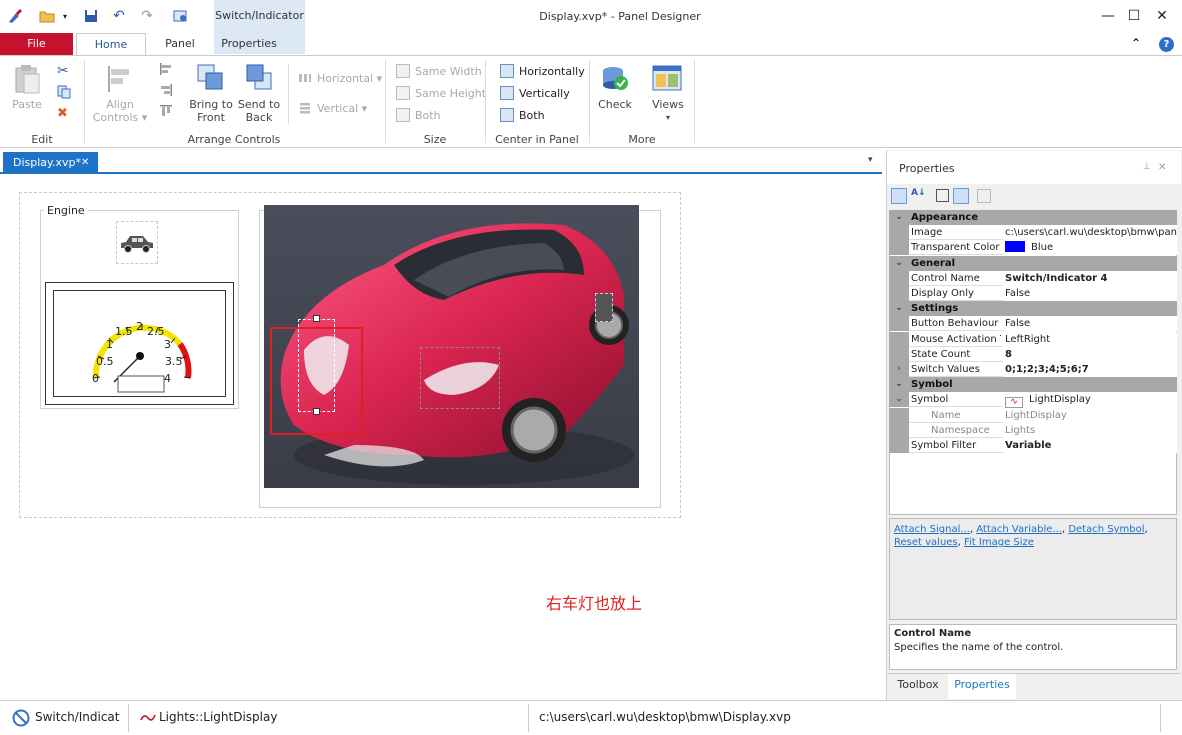 Image resolution: width=1182 pixels, height=735 pixels. I want to click on resize-handle-bottom, so click(316, 411).